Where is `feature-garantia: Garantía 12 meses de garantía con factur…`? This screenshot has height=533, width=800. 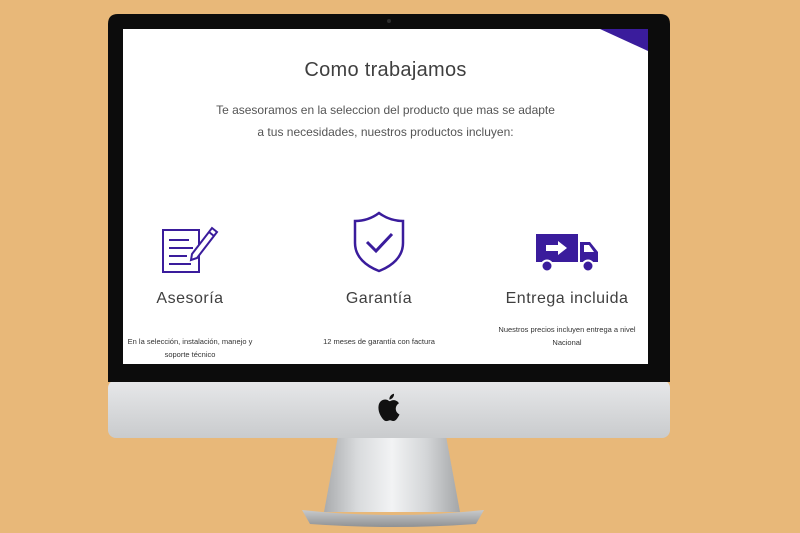
feature-garantia: Garantía 12 meses de garantía con factur… is located at coordinates (379, 279).